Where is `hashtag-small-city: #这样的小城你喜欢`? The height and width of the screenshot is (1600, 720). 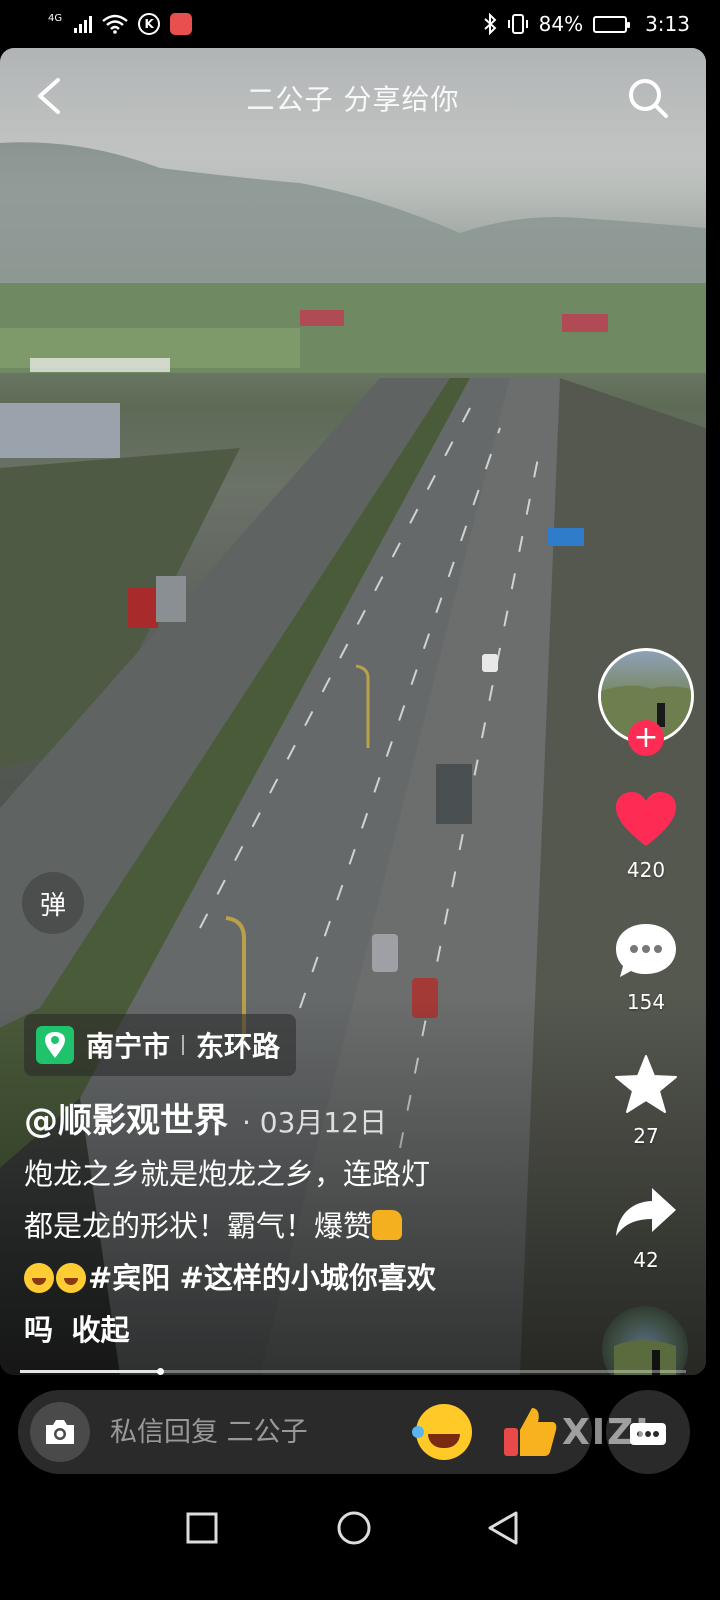 hashtag-small-city: #这样的小城你喜欢 is located at coordinates (308, 1278).